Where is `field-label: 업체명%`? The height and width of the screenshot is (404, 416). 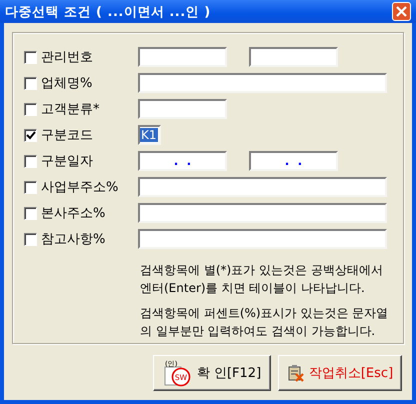
field-label: 업체명% is located at coordinates (66, 83).